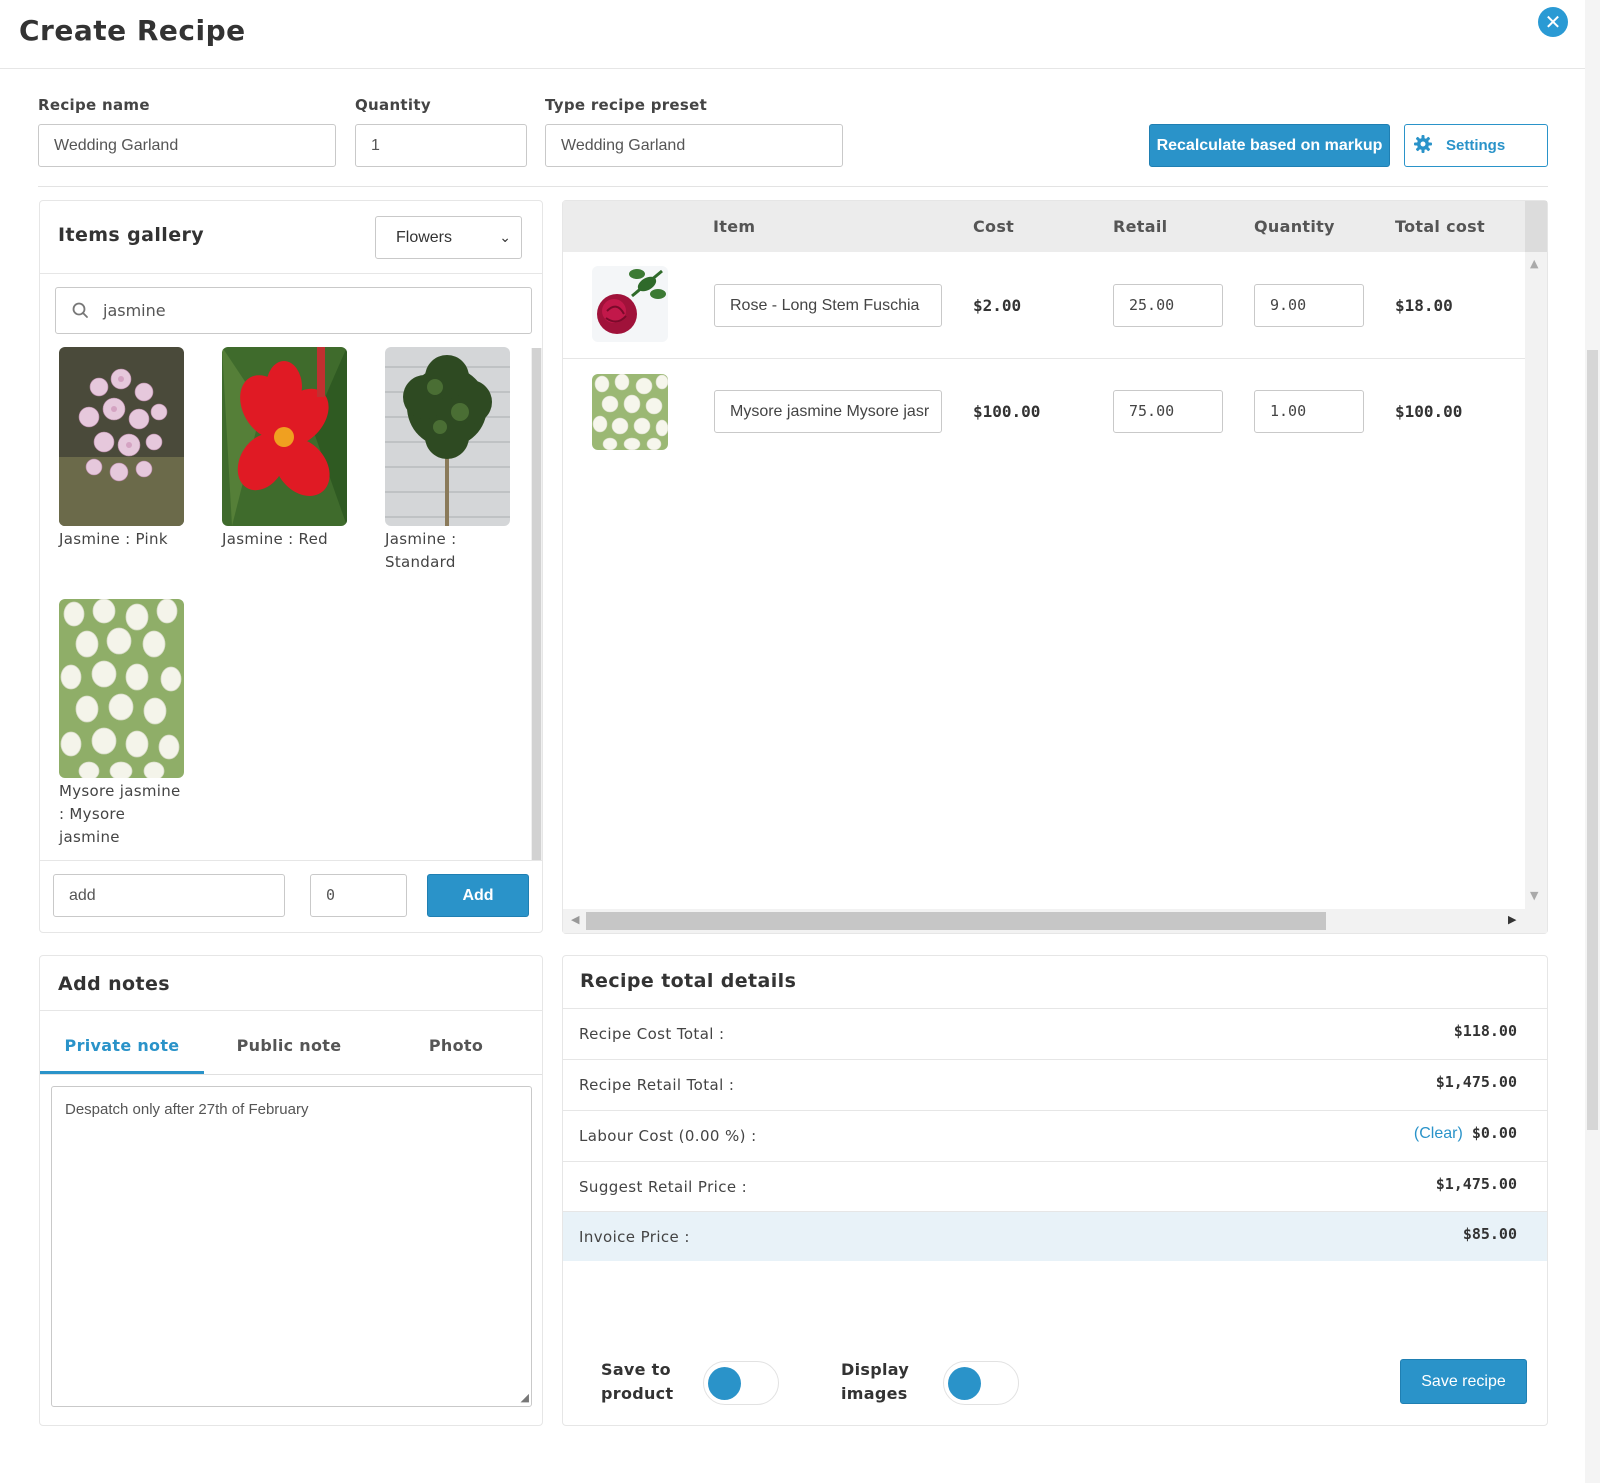 This screenshot has height=1483, width=1600. Describe the element at coordinates (793, 186) in the screenshot. I see `form-divider` at that location.